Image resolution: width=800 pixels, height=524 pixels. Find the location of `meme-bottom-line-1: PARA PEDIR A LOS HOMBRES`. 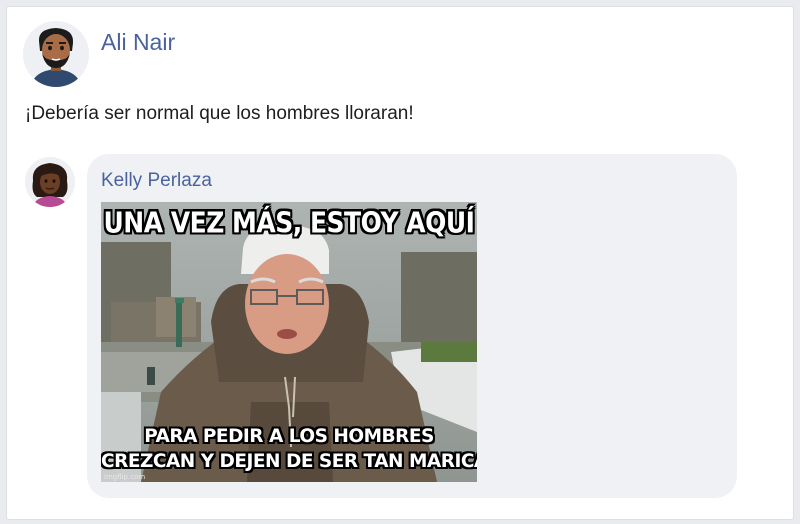

meme-bottom-line-1: PARA PEDIR A LOS HOMBRES is located at coordinates (289, 436).